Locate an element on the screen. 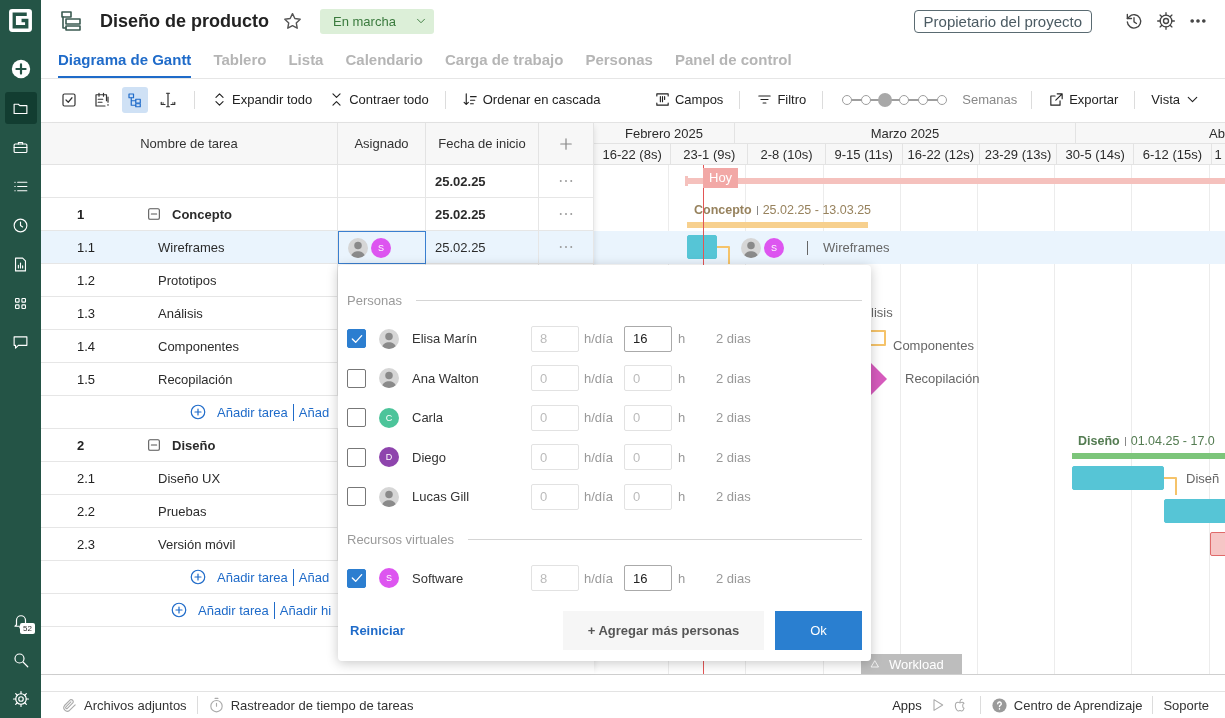 The width and height of the screenshot is (1225, 718). avatar: D is located at coordinates (389, 457).